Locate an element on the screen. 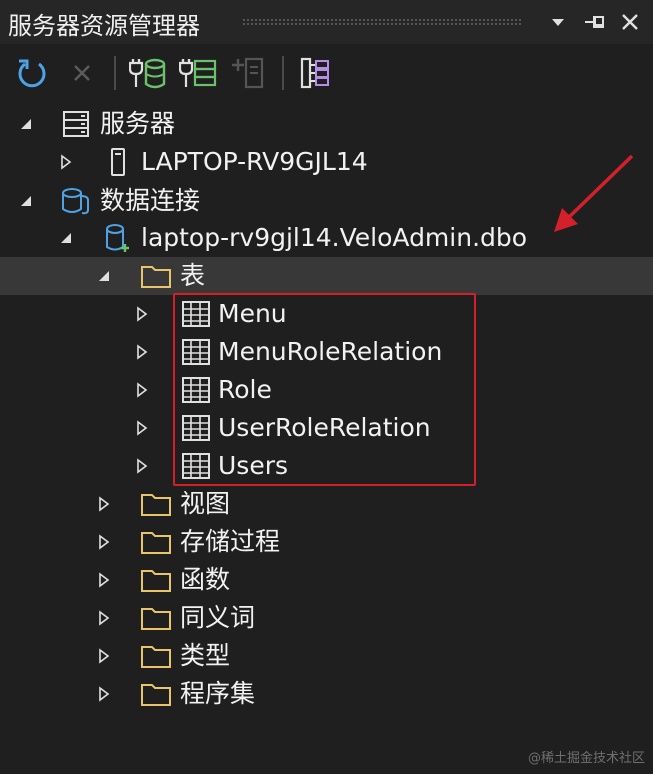 This screenshot has width=653, height=774. tree-node-label: 存储过程 is located at coordinates (230, 541).